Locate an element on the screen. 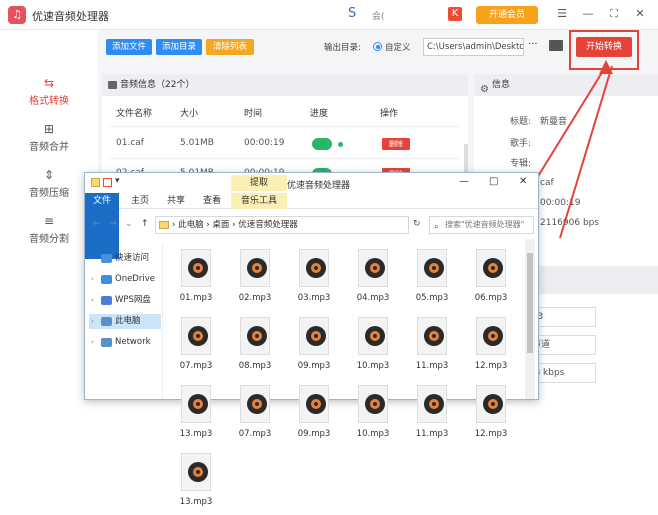 Image resolution: width=658 pixels, height=515 pixels. audio-panel-header: 音频信息（22个） is located at coordinates (285, 85).